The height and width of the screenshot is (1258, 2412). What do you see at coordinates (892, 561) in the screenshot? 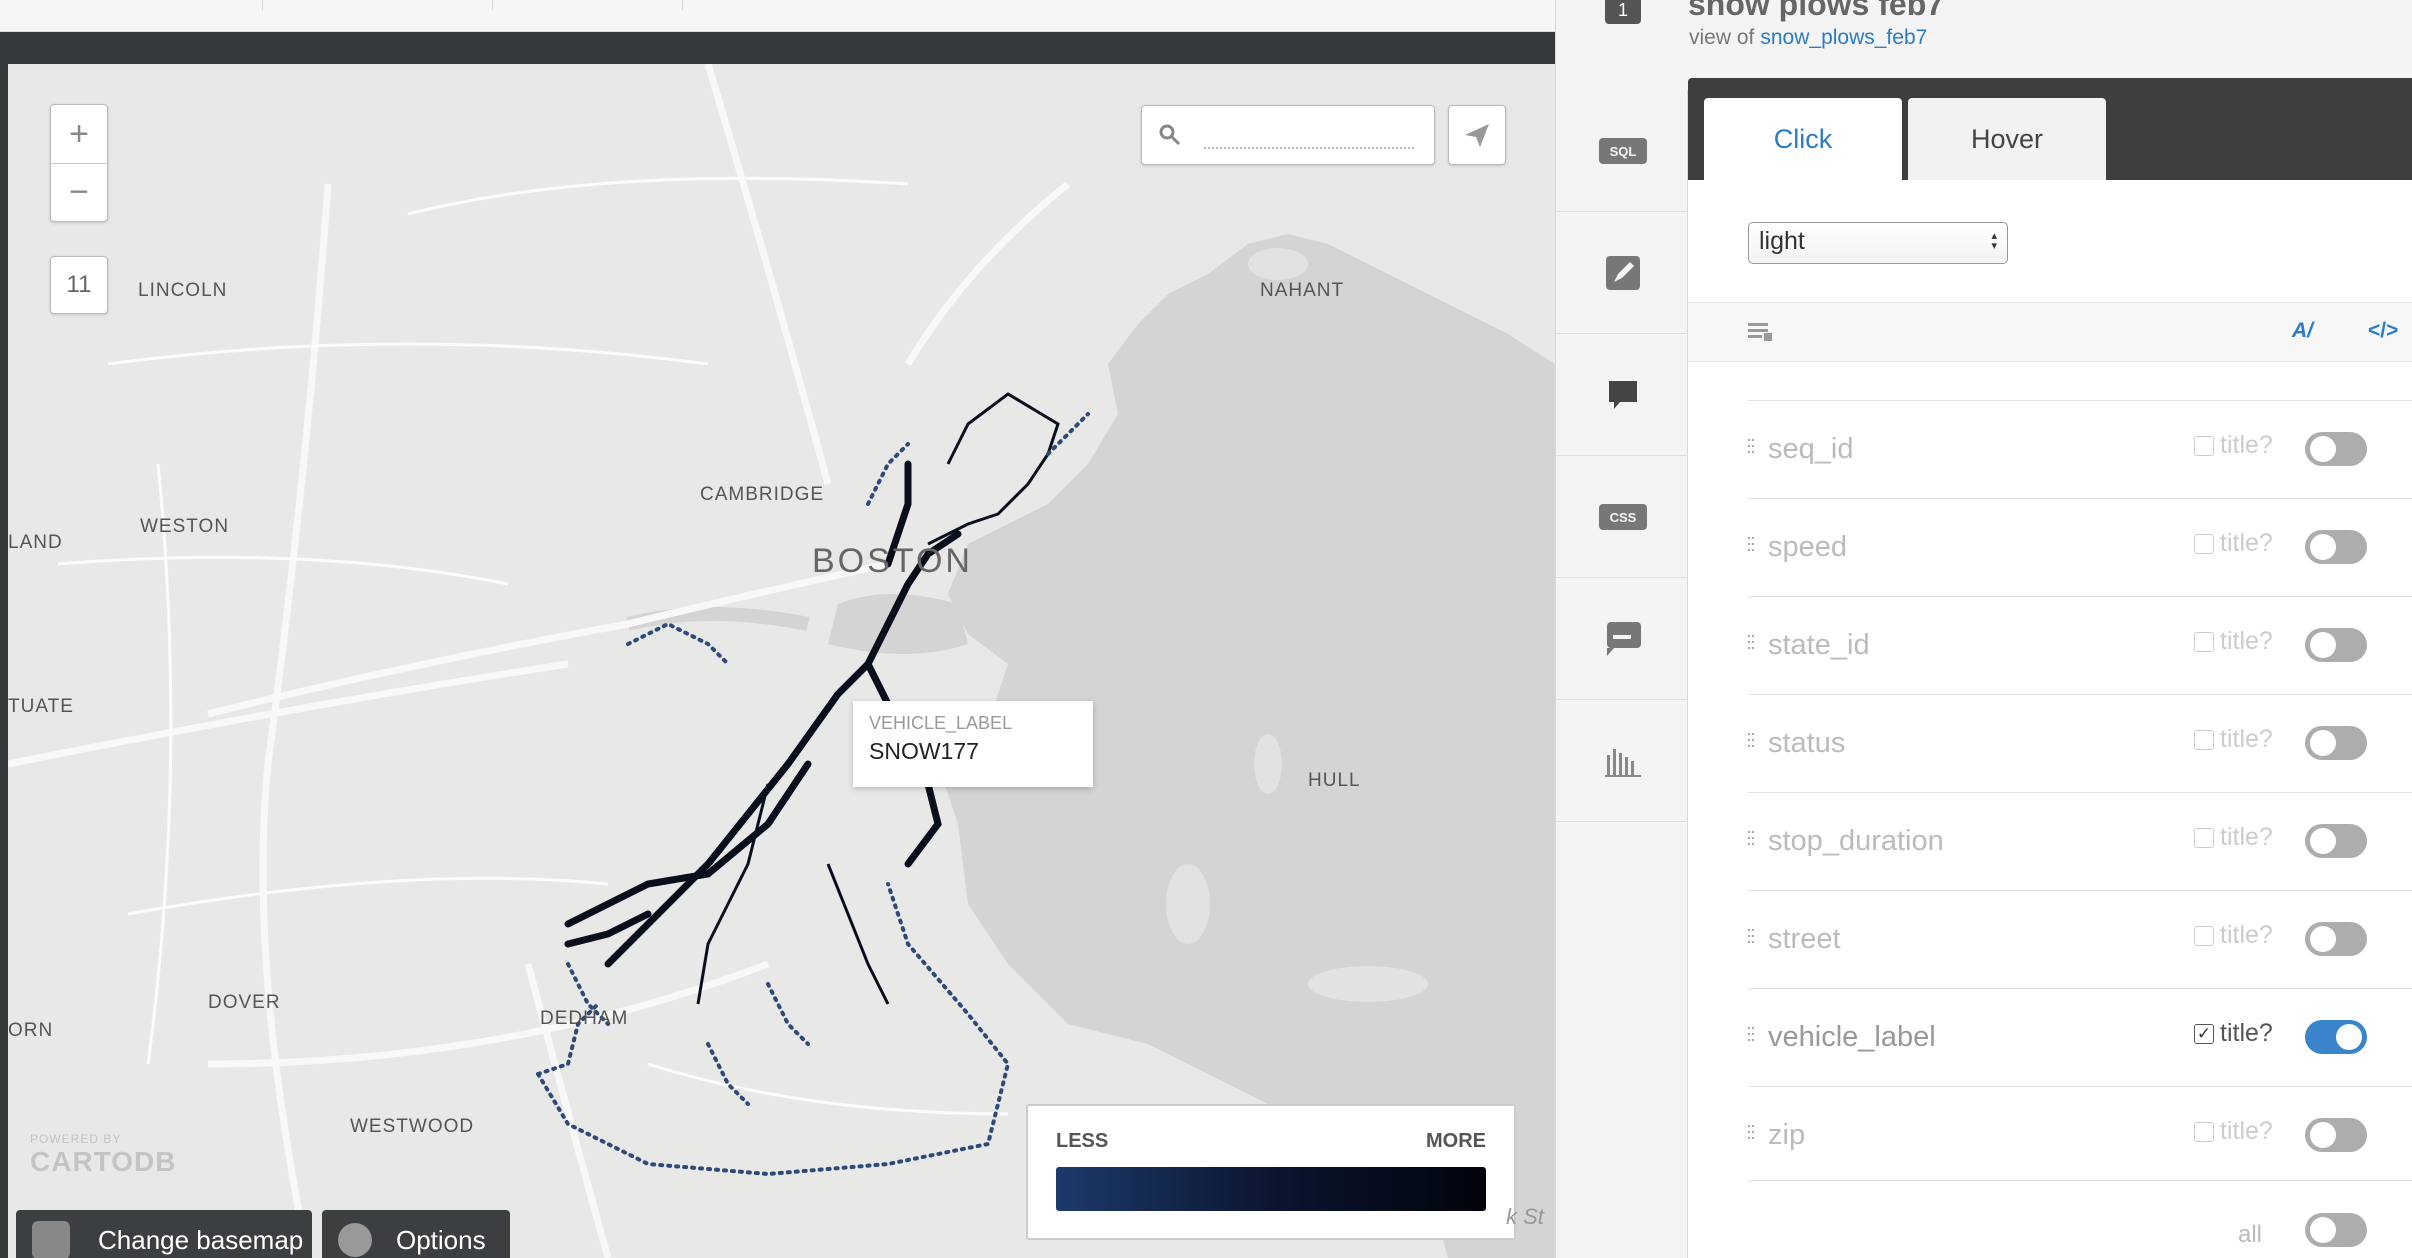
I see `place-label-boston: BOSTON` at bounding box center [892, 561].